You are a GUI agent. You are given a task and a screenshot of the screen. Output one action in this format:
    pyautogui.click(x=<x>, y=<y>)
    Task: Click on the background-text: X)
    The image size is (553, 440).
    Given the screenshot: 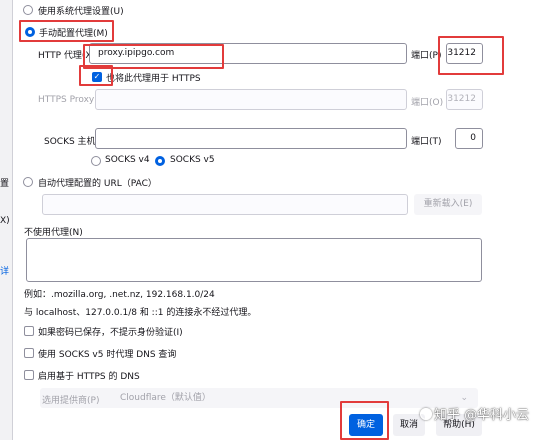 What is the action you would take?
    pyautogui.click(x=5, y=221)
    